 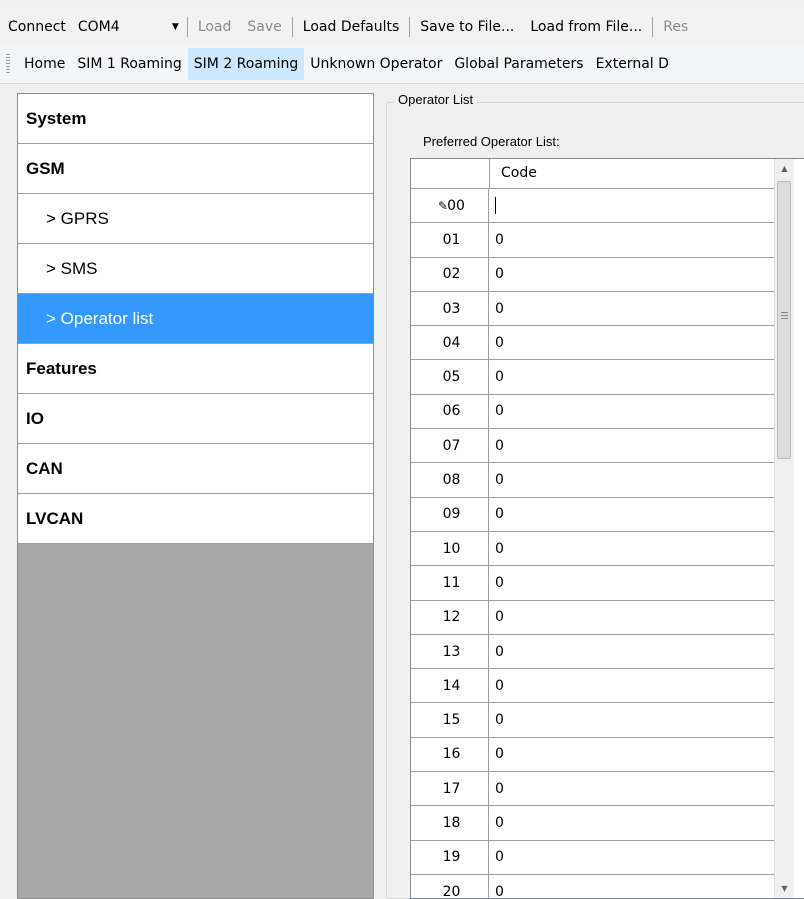 What do you see at coordinates (195, 469) in the screenshot?
I see `nav-can: CAN` at bounding box center [195, 469].